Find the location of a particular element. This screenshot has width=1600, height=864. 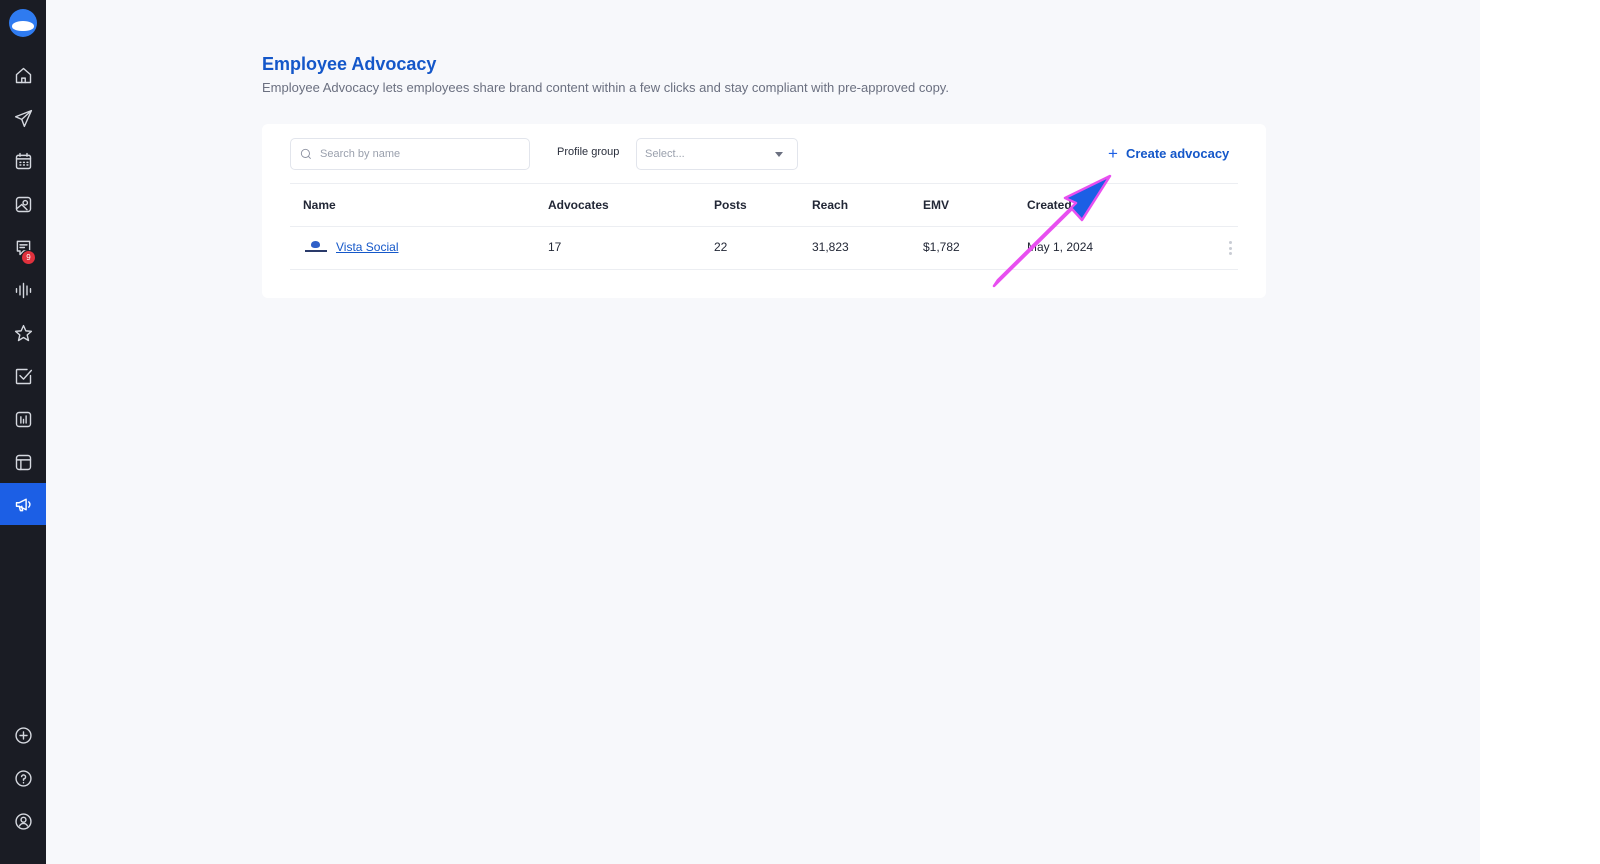

search-icon is located at coordinates (305, 153).